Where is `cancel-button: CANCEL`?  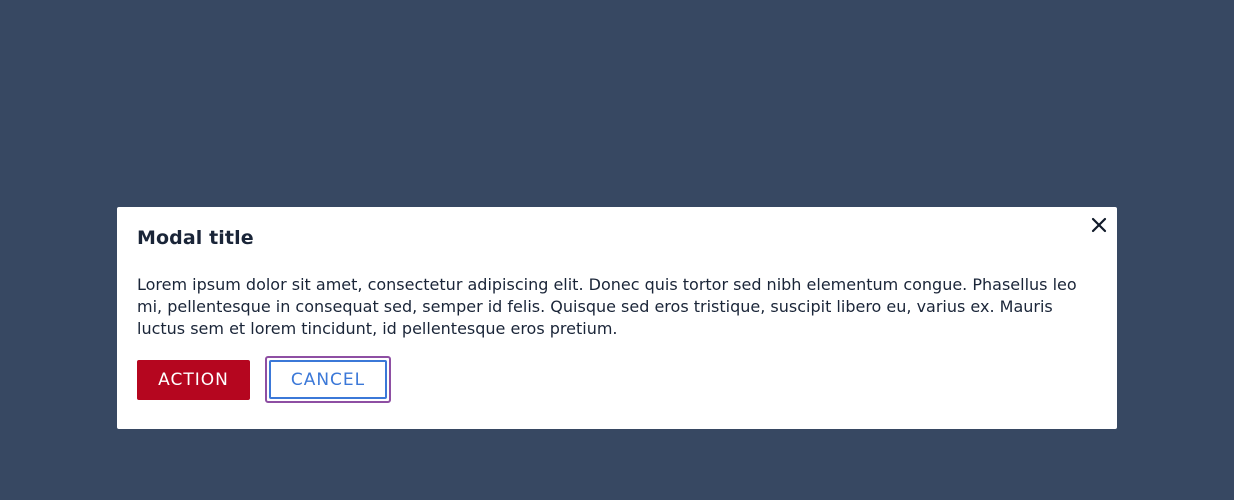 cancel-button: CANCEL is located at coordinates (328, 379).